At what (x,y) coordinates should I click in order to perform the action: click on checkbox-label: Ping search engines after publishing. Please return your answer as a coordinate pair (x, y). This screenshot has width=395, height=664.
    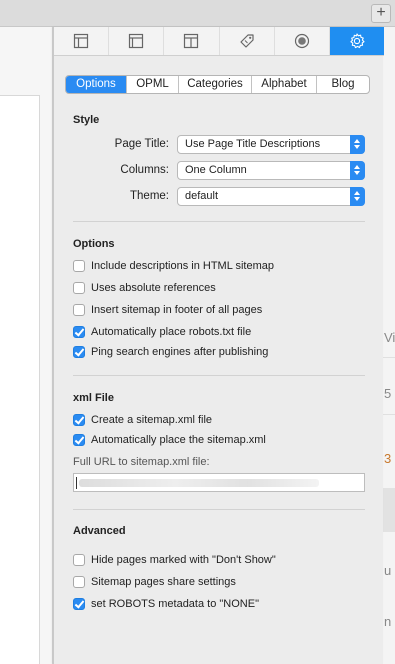
    Looking at the image, I should click on (180, 352).